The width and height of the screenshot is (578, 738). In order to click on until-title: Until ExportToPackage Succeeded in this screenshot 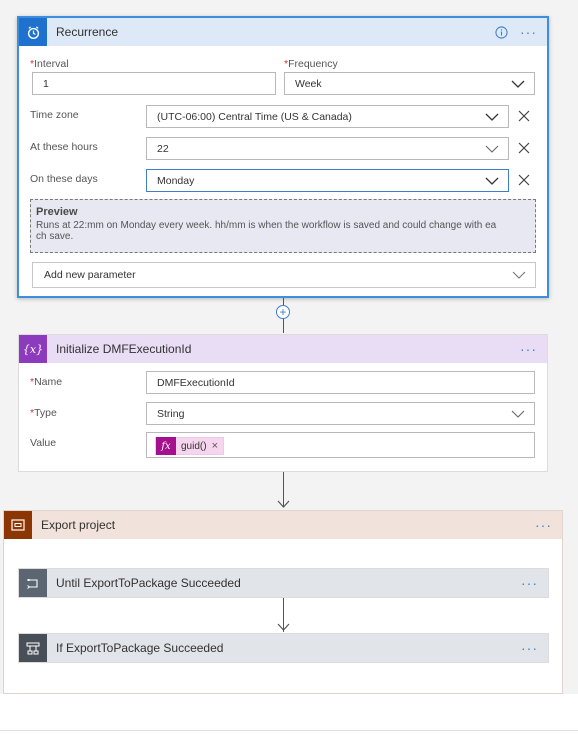, I will do `click(148, 583)`.